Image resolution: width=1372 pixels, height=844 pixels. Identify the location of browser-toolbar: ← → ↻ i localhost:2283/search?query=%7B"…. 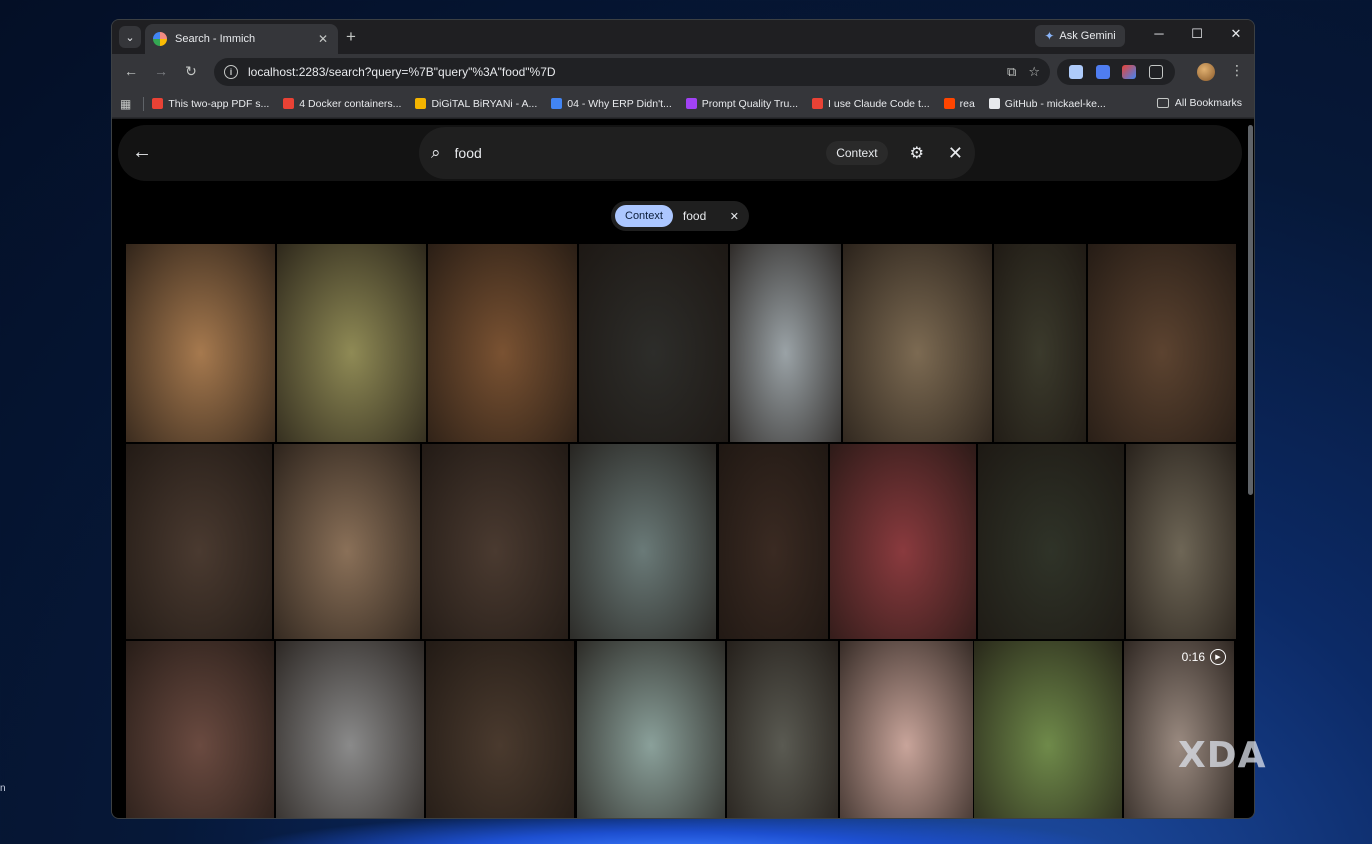
(683, 72).